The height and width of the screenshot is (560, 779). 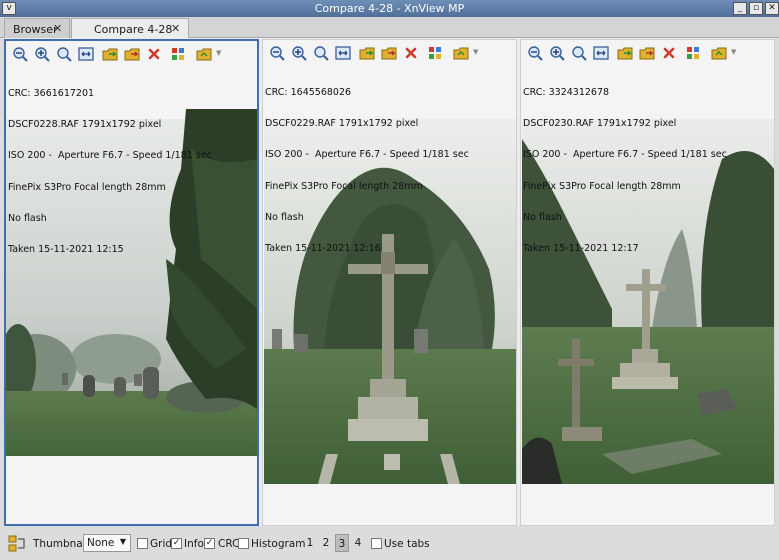 I want to click on page-button-1: 1, so click(x=310, y=543).